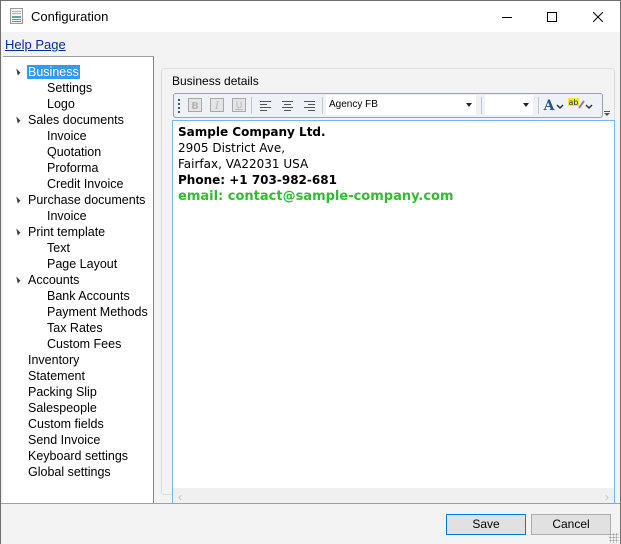  What do you see at coordinates (549, 105) in the screenshot?
I see `svg-text: A` at bounding box center [549, 105].